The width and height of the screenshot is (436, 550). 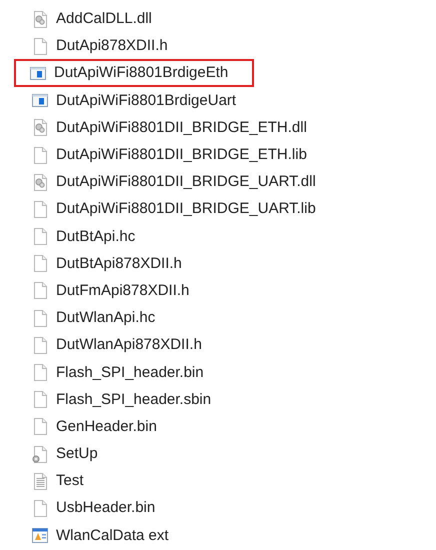 I want to click on file-name: DutApi878XDII.h, so click(x=112, y=45).